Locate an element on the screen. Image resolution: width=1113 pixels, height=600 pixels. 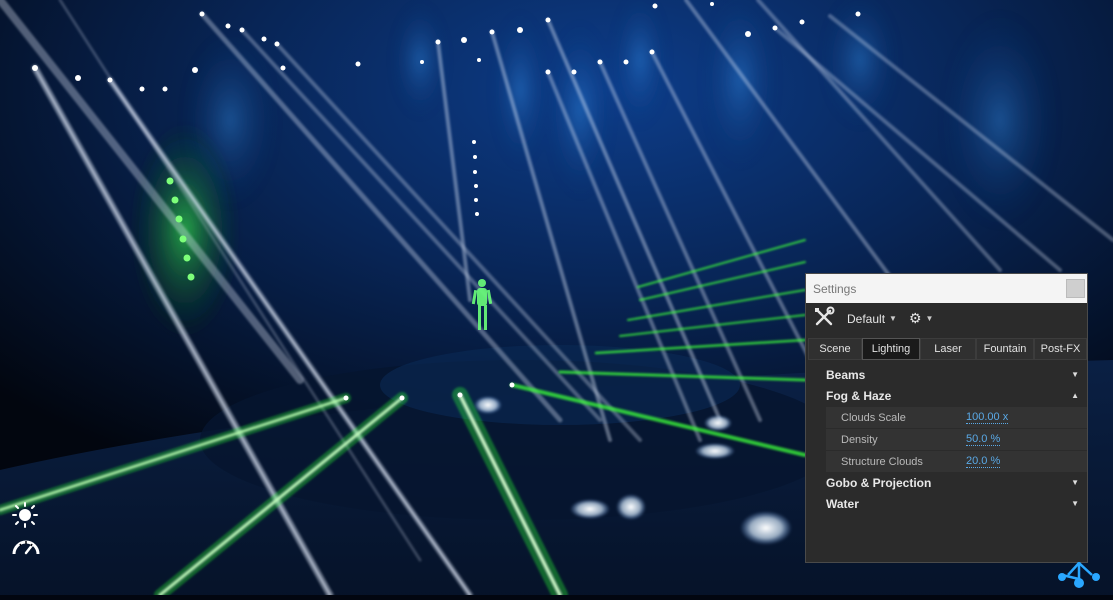
section-label: Water is located at coordinates (842, 503).